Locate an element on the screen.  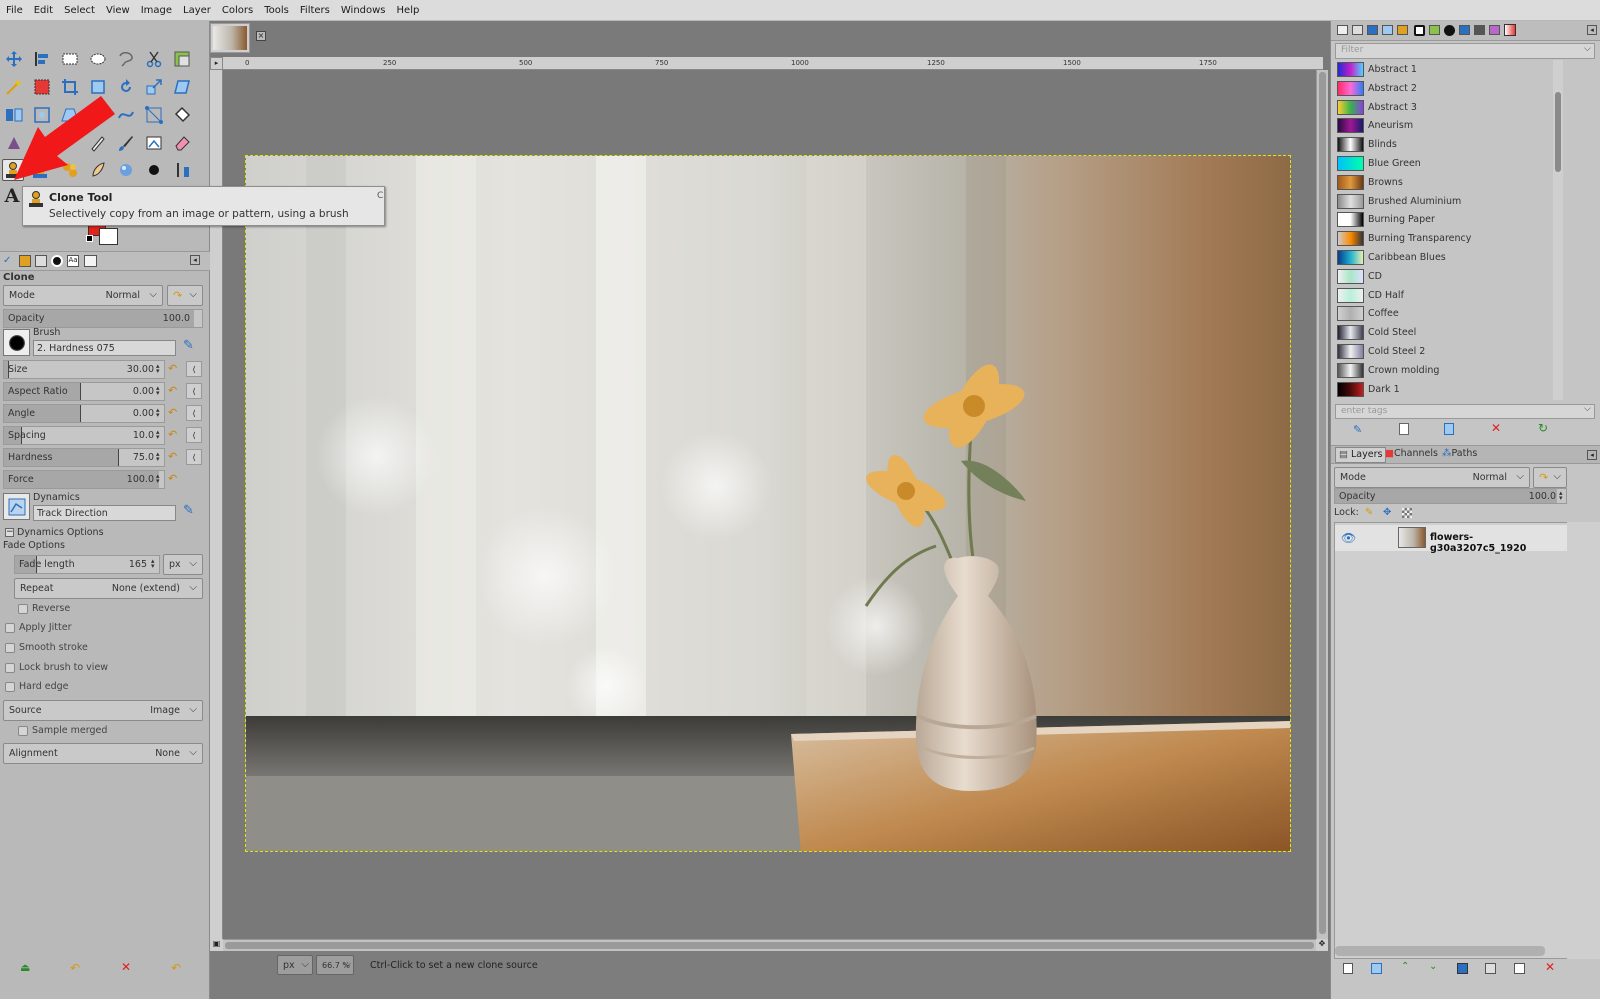
ellipse-select-icon is located at coordinates (98, 59).